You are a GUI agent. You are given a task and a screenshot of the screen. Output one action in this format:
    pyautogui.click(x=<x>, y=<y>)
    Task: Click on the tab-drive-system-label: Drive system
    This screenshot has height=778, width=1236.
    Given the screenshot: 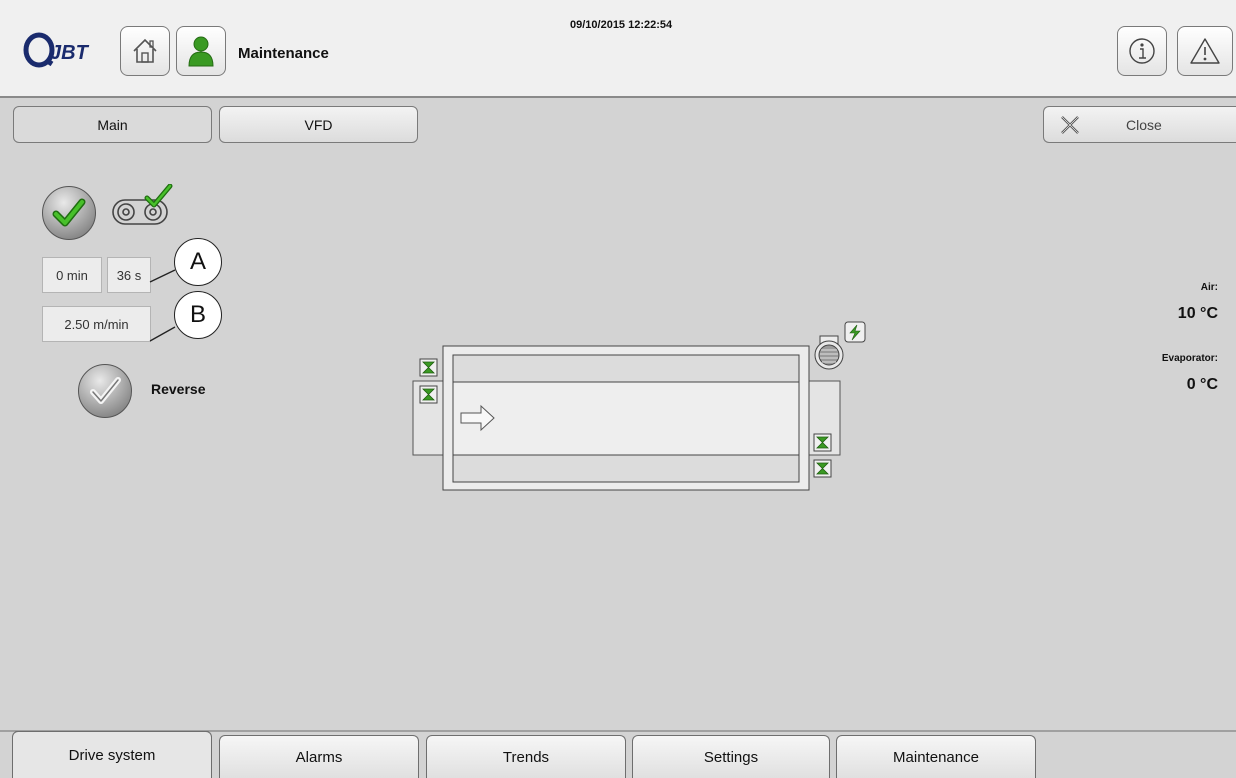 What is the action you would take?
    pyautogui.click(x=112, y=755)
    